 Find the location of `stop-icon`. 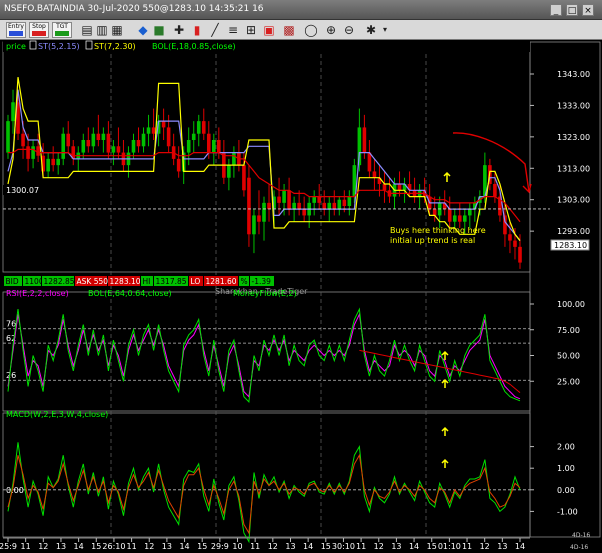

stop-icon is located at coordinates (39, 33).